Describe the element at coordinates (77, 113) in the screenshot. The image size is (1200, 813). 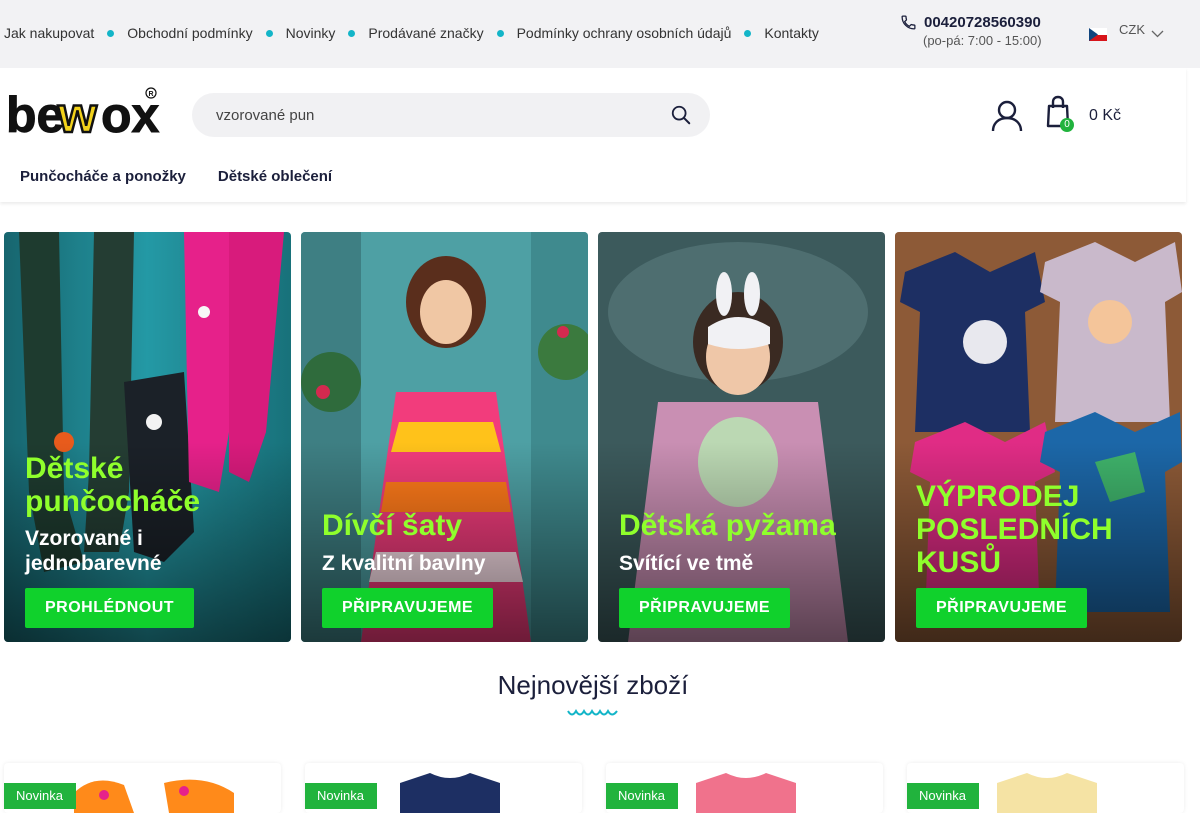
I see `svg-text: w` at that location.